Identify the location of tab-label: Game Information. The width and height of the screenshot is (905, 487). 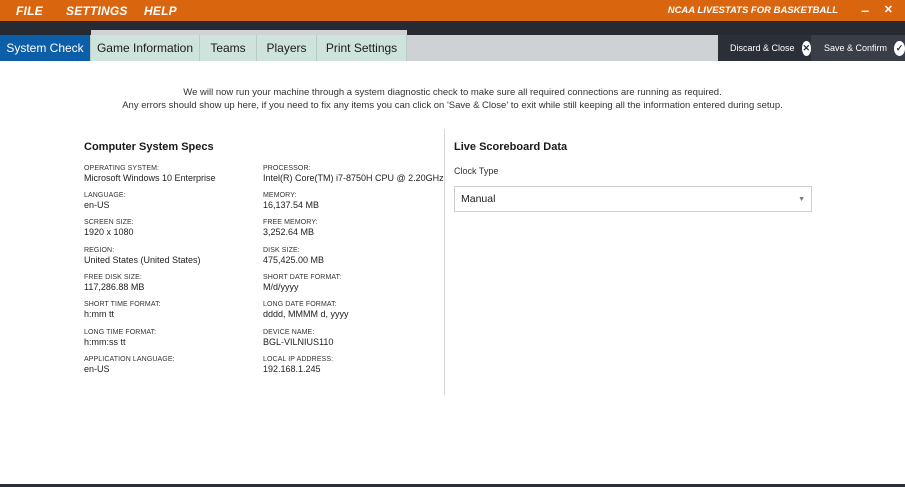
(145, 48).